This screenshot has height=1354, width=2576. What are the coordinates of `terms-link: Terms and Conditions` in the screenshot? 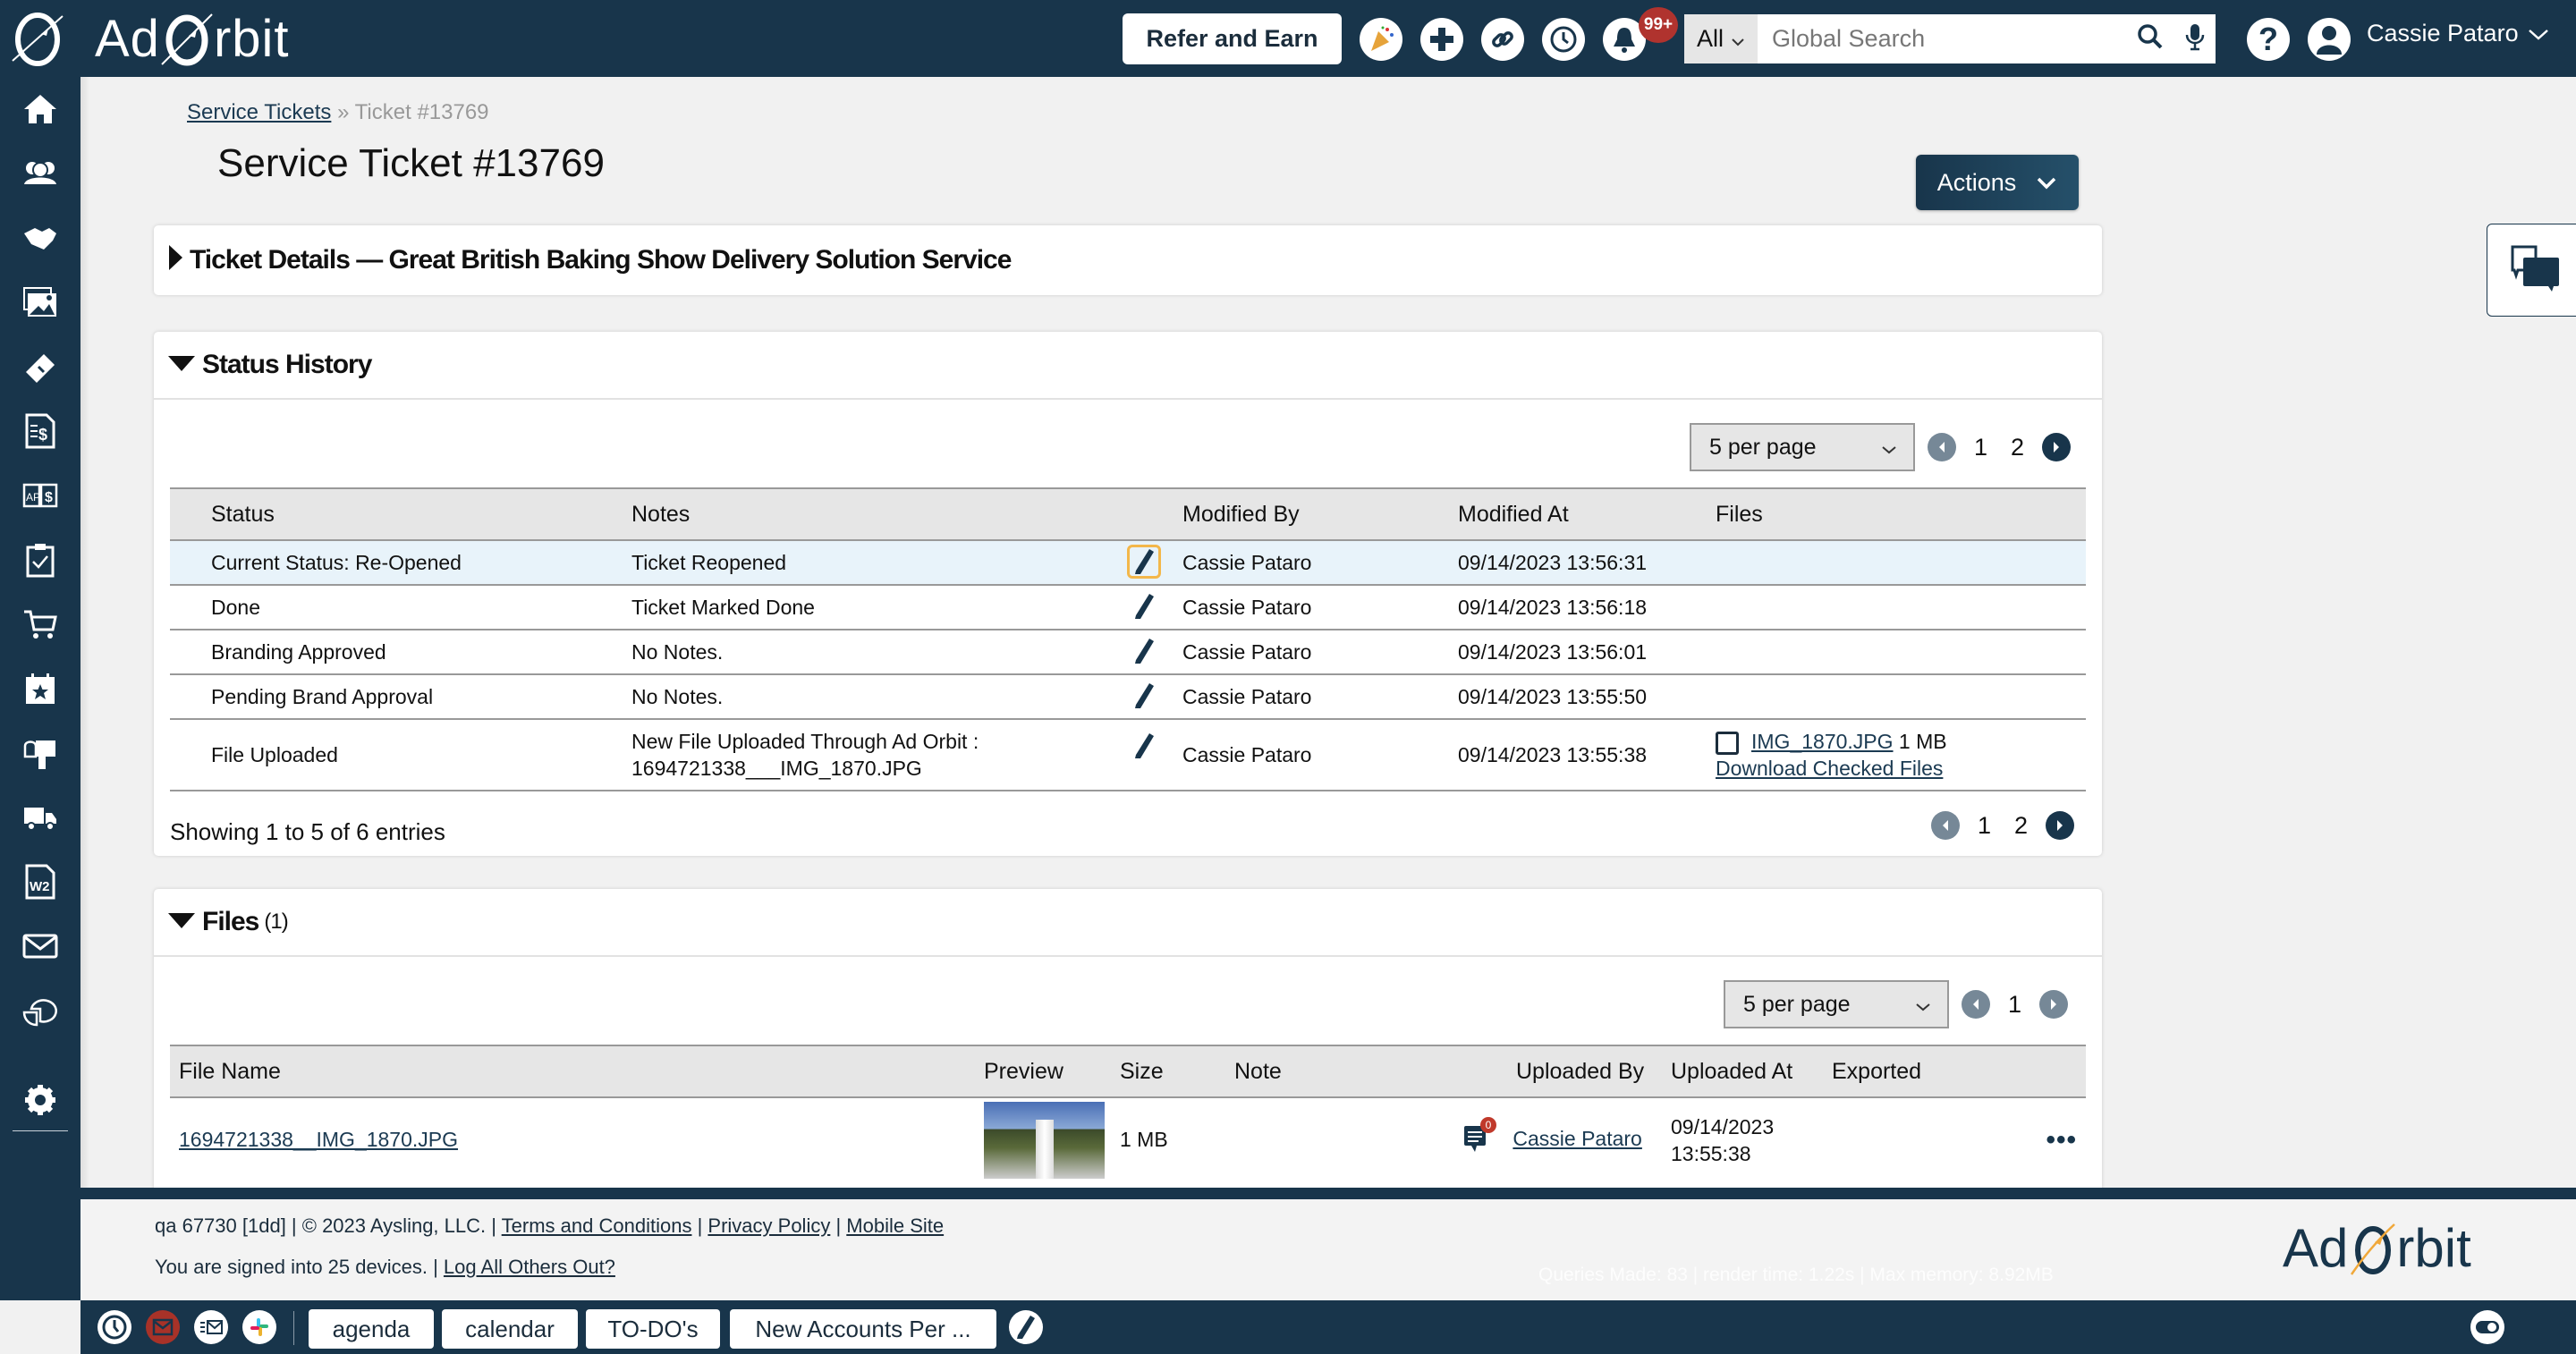 It's located at (597, 1225).